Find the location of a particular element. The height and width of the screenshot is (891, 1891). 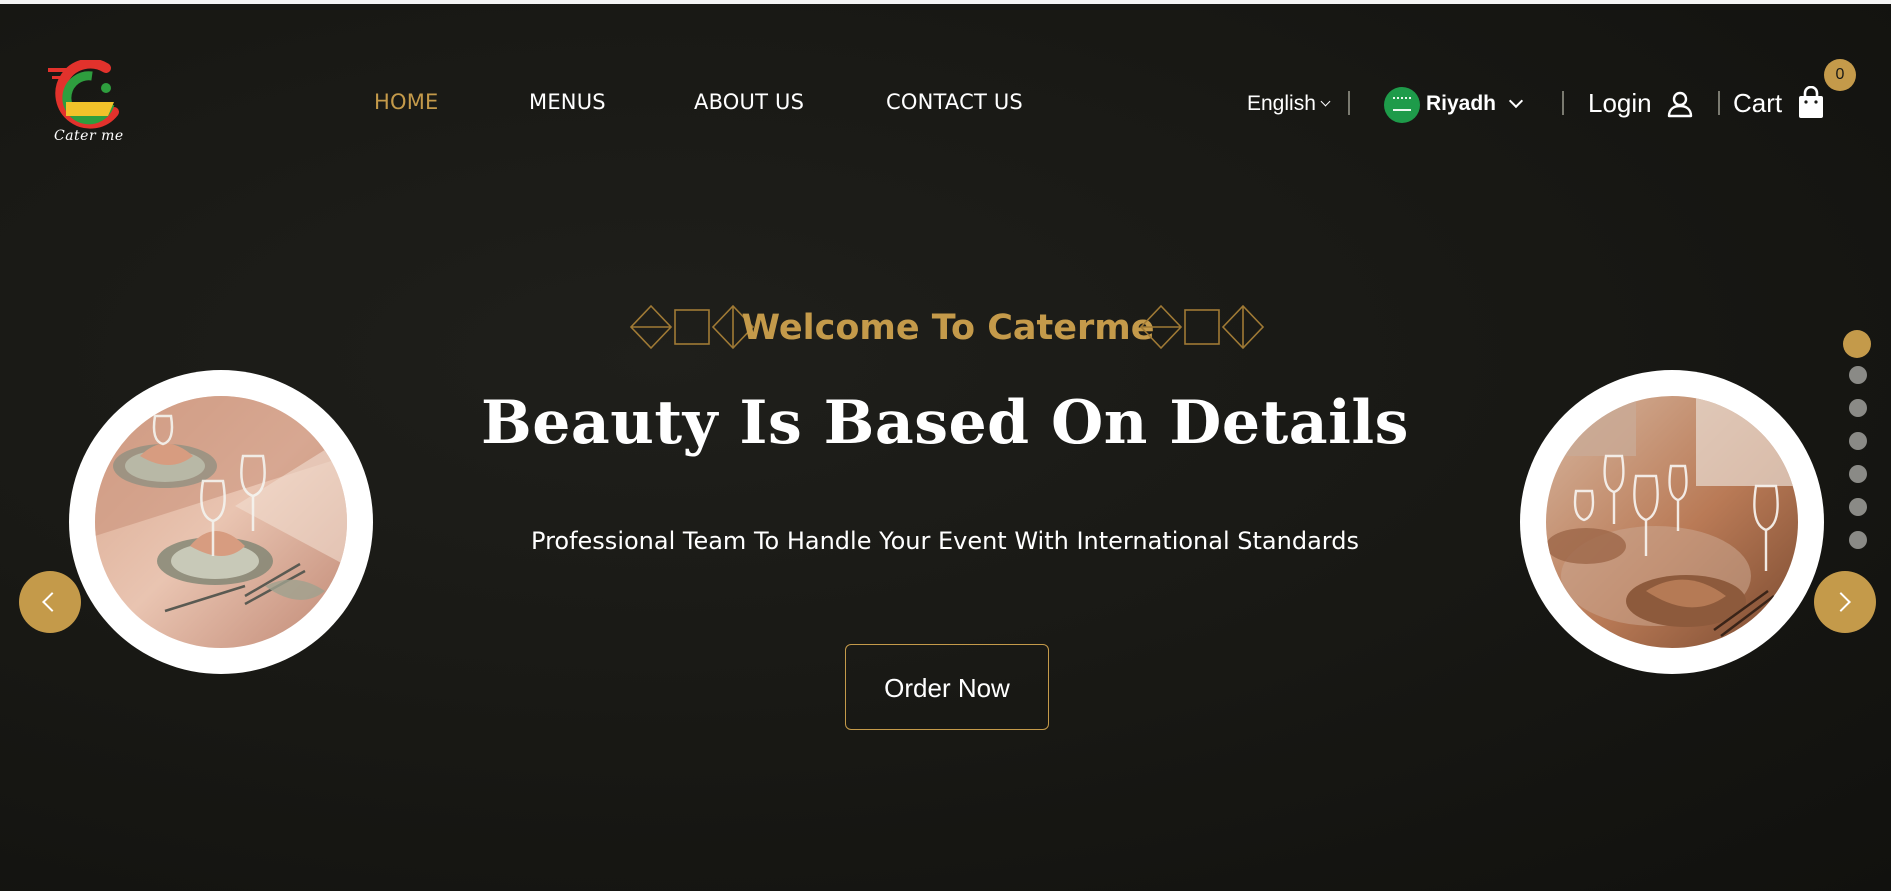

order-now-button: Order Now is located at coordinates (947, 687).